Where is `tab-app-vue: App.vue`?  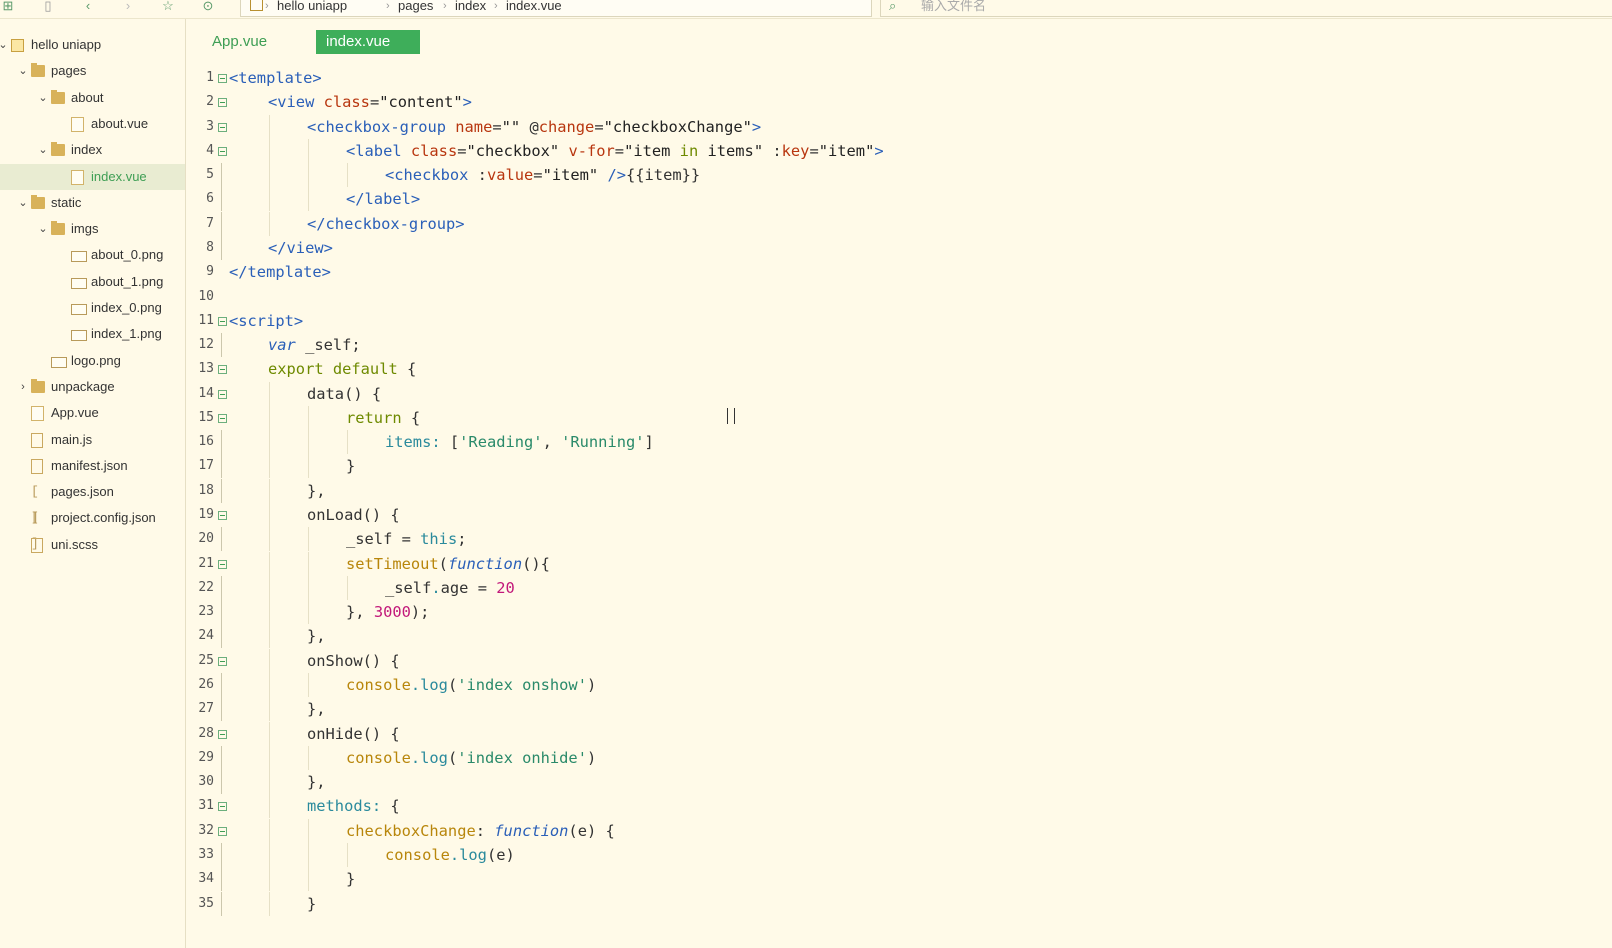
tab-app-vue: App.vue is located at coordinates (239, 42).